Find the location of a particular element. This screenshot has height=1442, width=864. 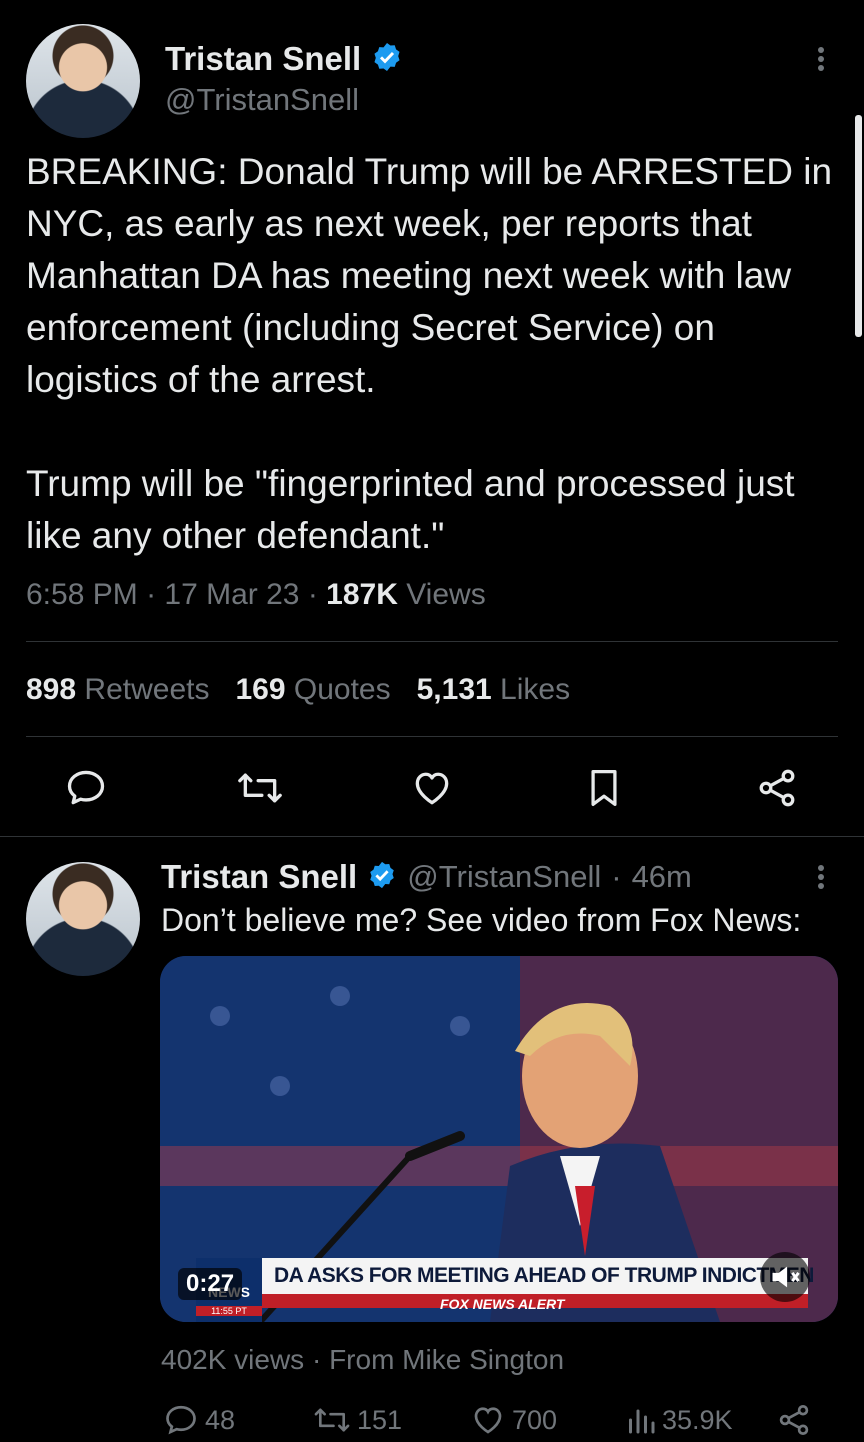

views-button: 35.9K is located at coordinates (679, 1420).